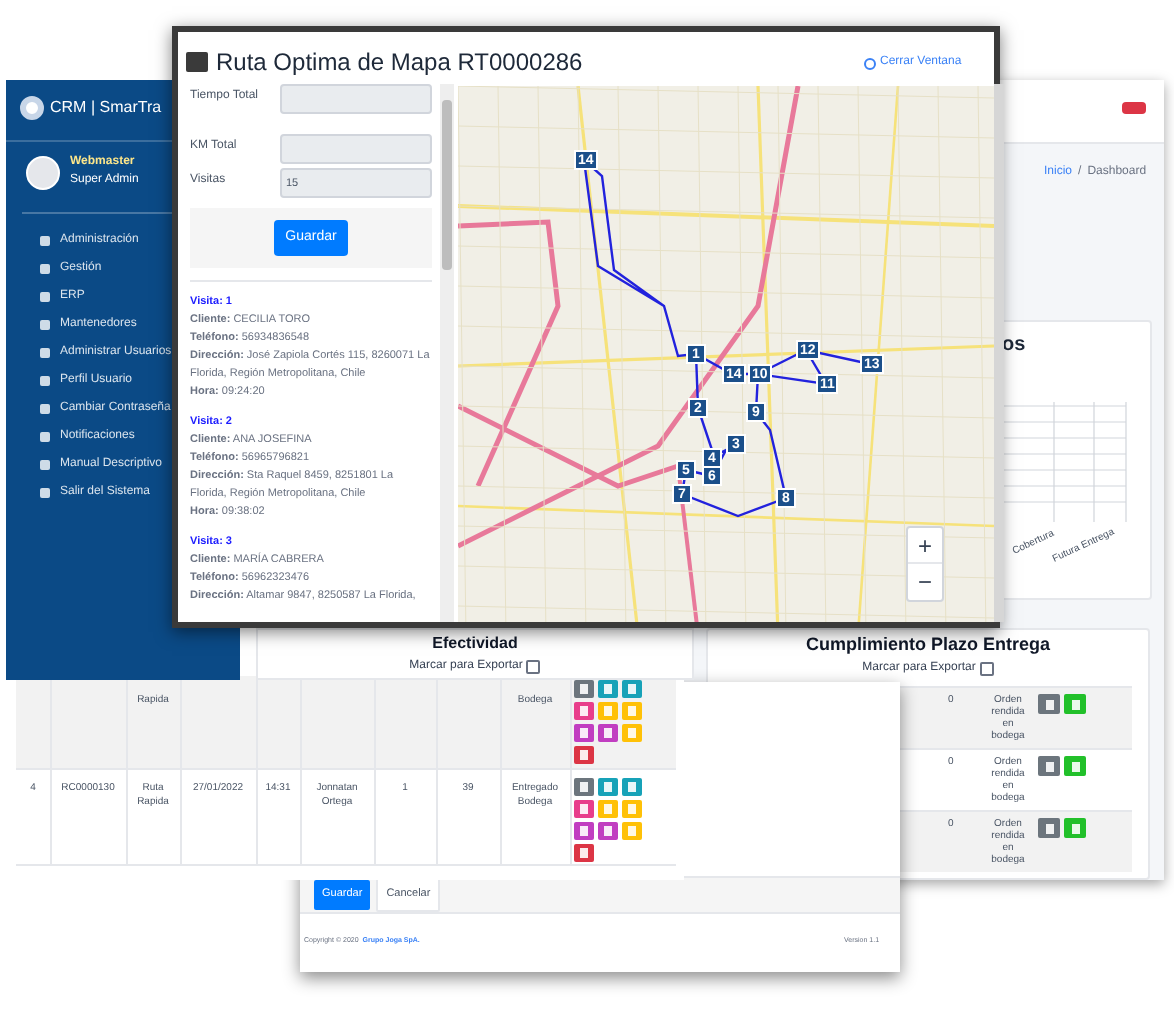 The height and width of the screenshot is (1016, 1174). Describe the element at coordinates (927, 645) in the screenshot. I see `card-title: Cumplimiento Plazo Entrega` at that location.